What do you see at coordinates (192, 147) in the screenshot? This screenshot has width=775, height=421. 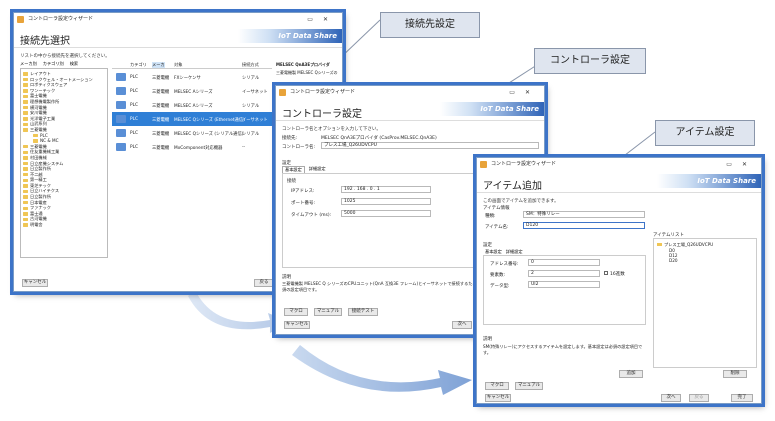 I see `table-row: PLC 三菱電機 MxComponent対応機器 --` at bounding box center [192, 147].